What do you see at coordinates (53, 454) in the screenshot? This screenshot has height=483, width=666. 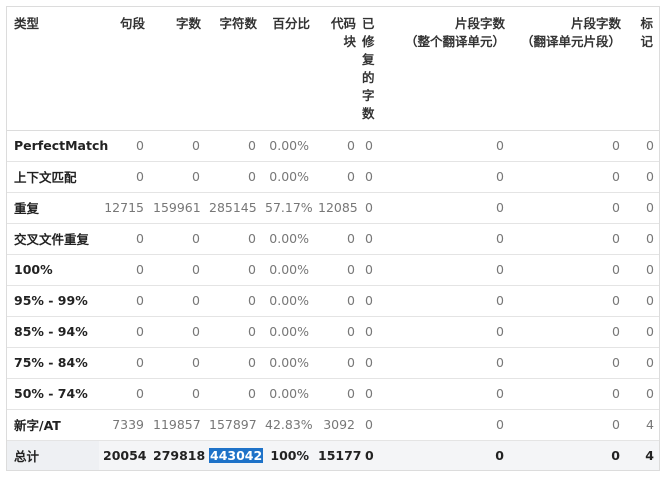 I see `total-label: 总计` at bounding box center [53, 454].